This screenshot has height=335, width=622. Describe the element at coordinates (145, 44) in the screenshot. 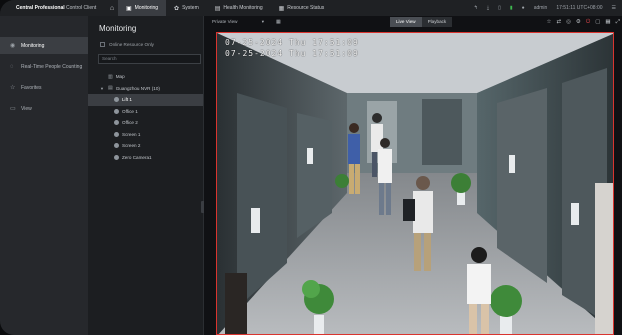

I see `online-only-checkbox: Online Resource Only` at that location.